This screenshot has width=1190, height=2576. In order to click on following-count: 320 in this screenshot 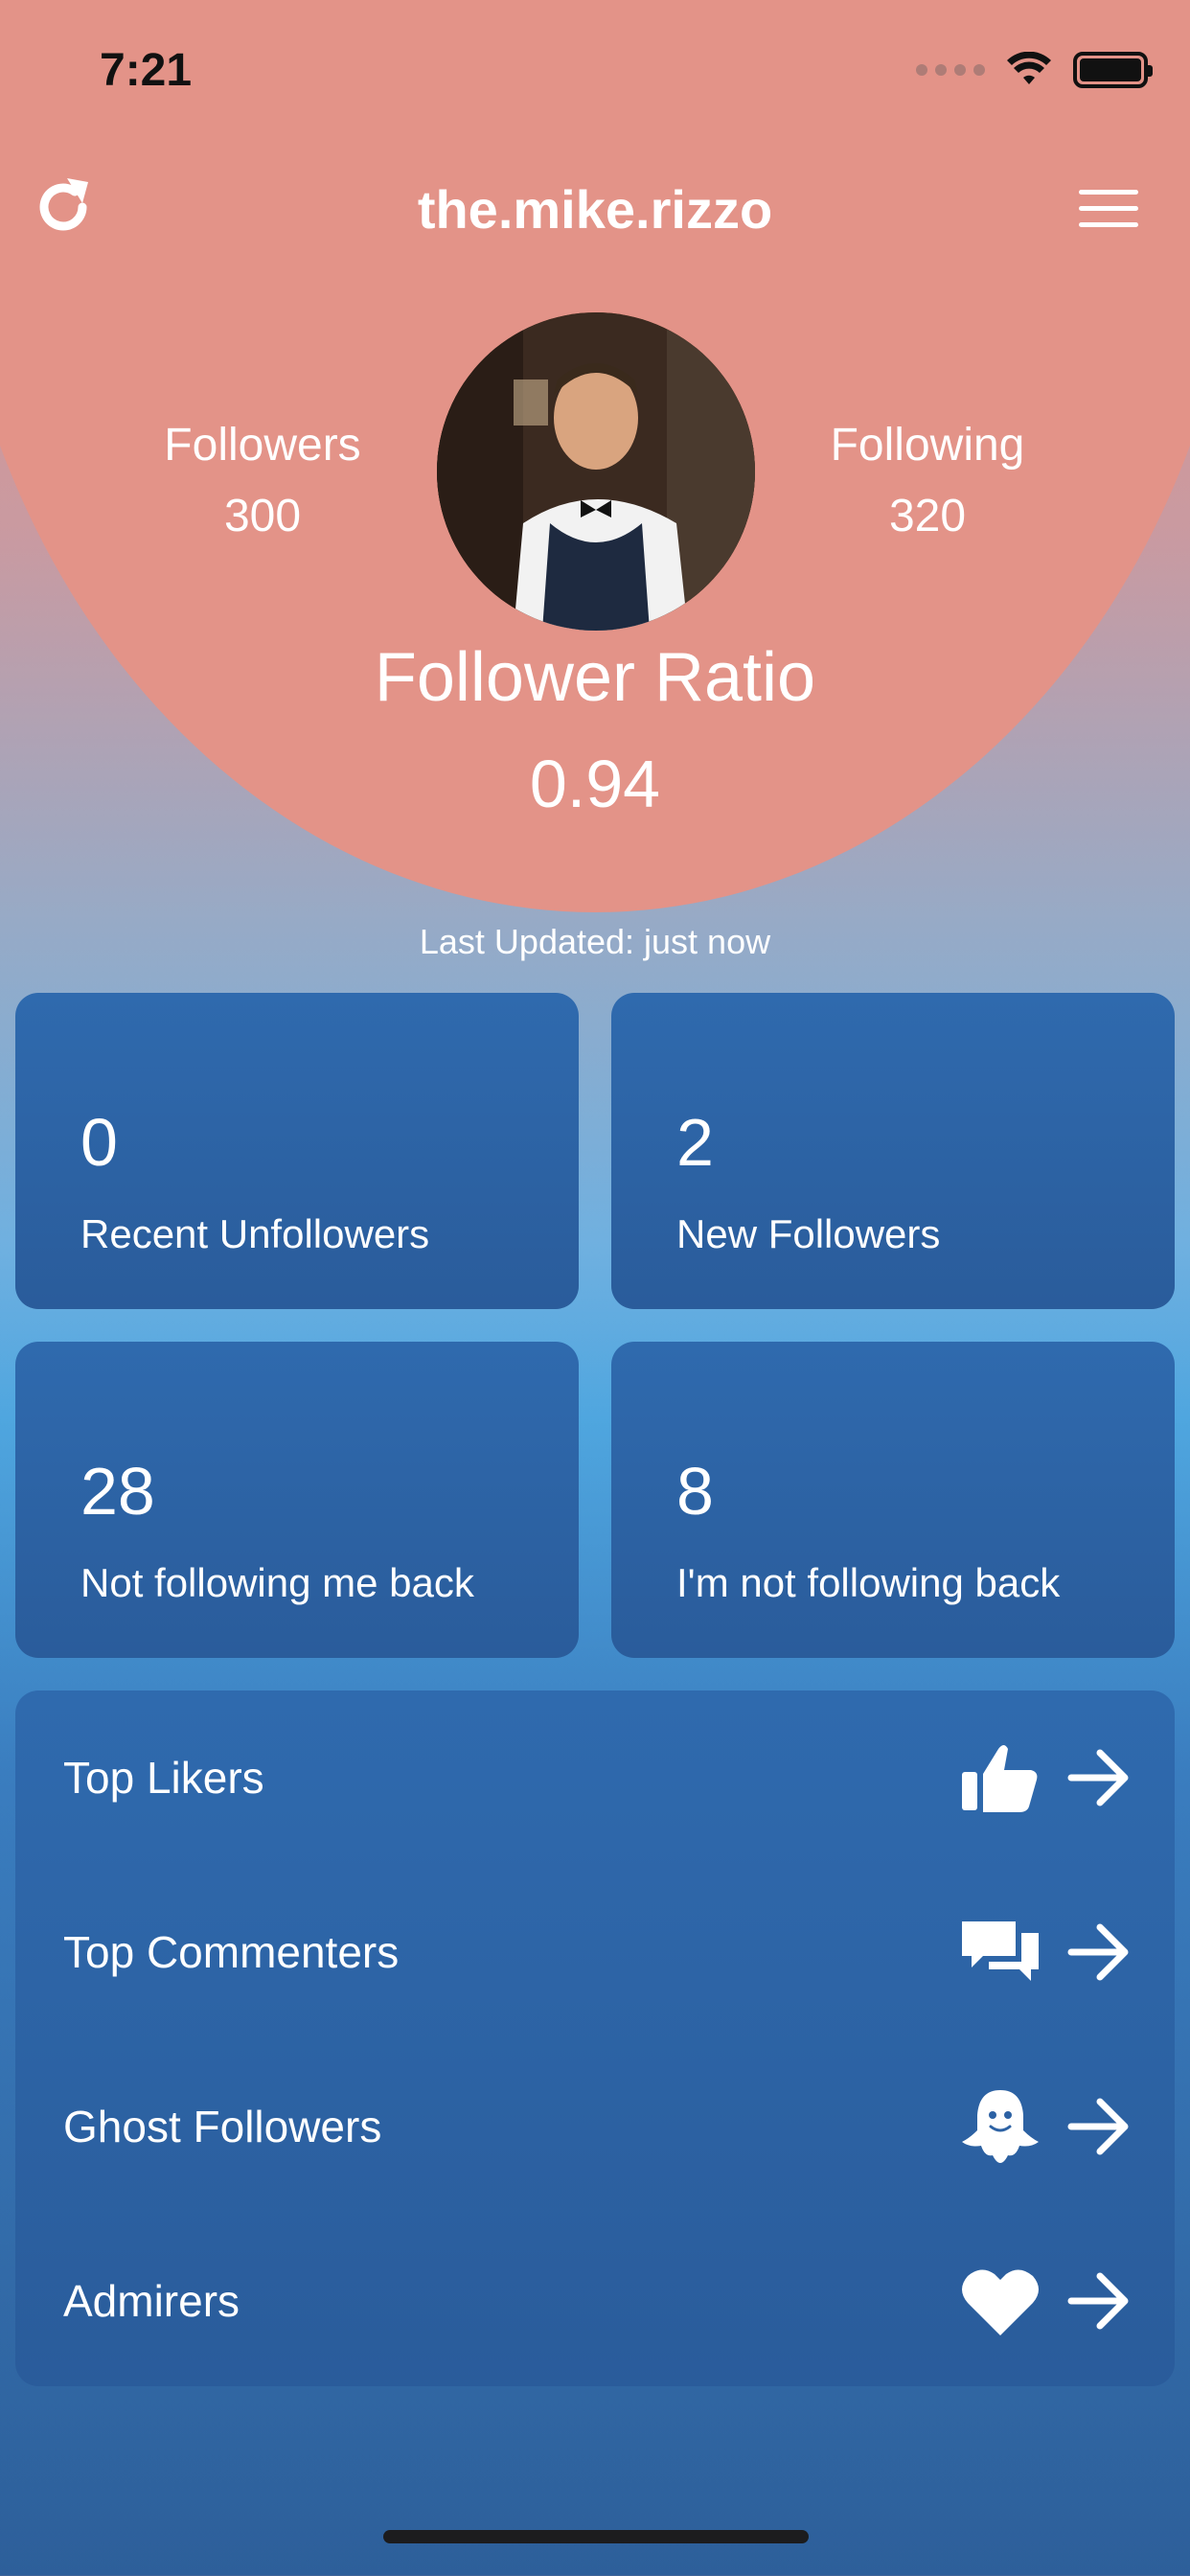, I will do `click(928, 516)`.